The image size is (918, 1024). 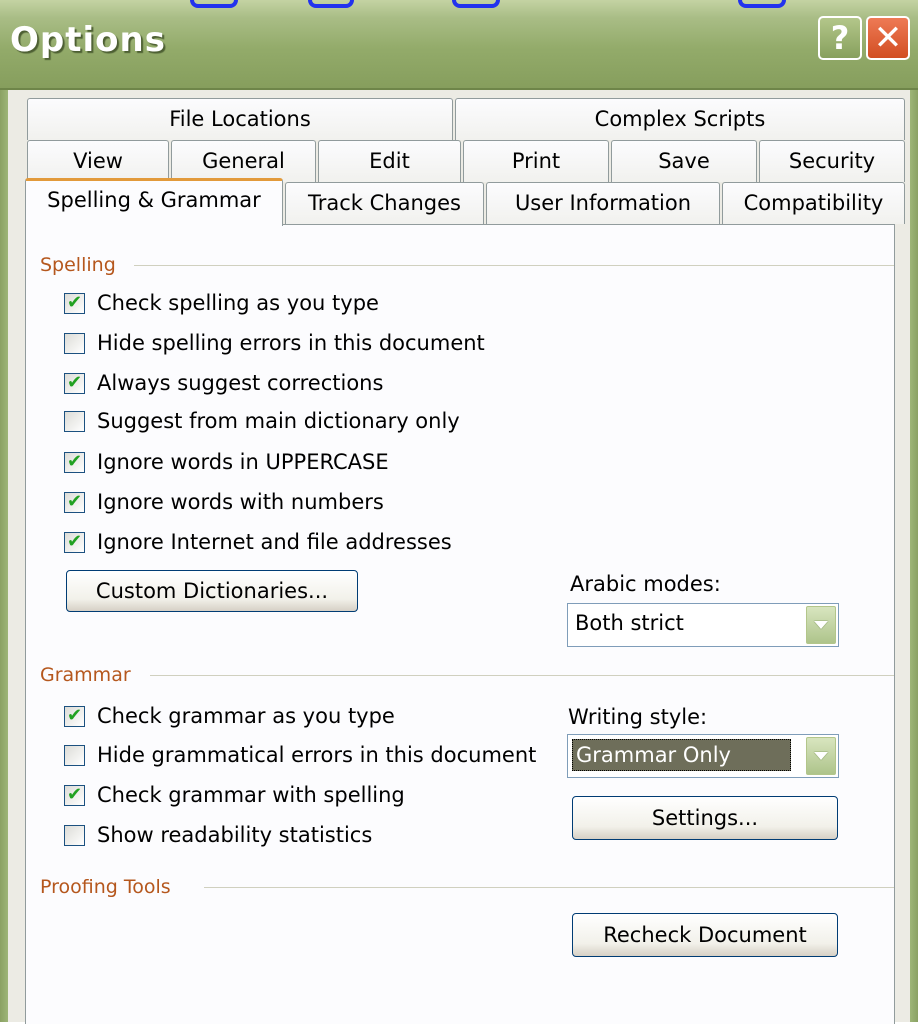 I want to click on help-button: ?, so click(x=840, y=38).